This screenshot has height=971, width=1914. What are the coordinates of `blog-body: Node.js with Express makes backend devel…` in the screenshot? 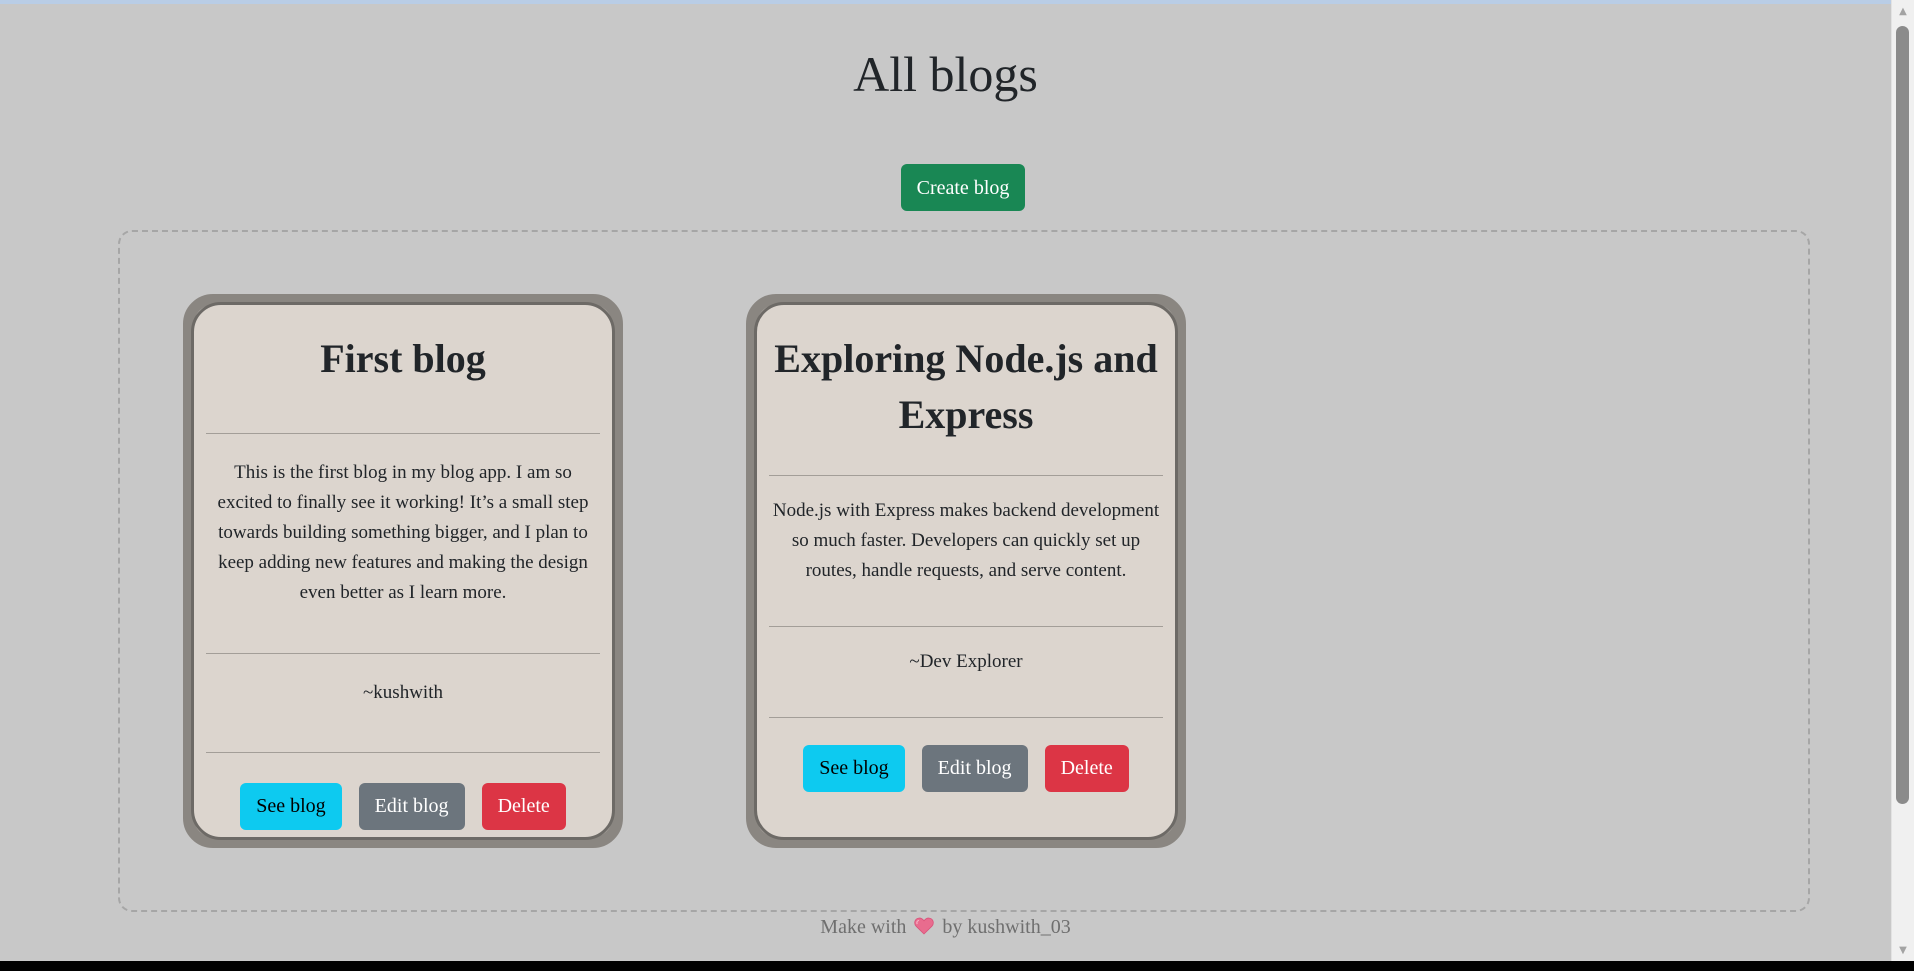 It's located at (966, 540).